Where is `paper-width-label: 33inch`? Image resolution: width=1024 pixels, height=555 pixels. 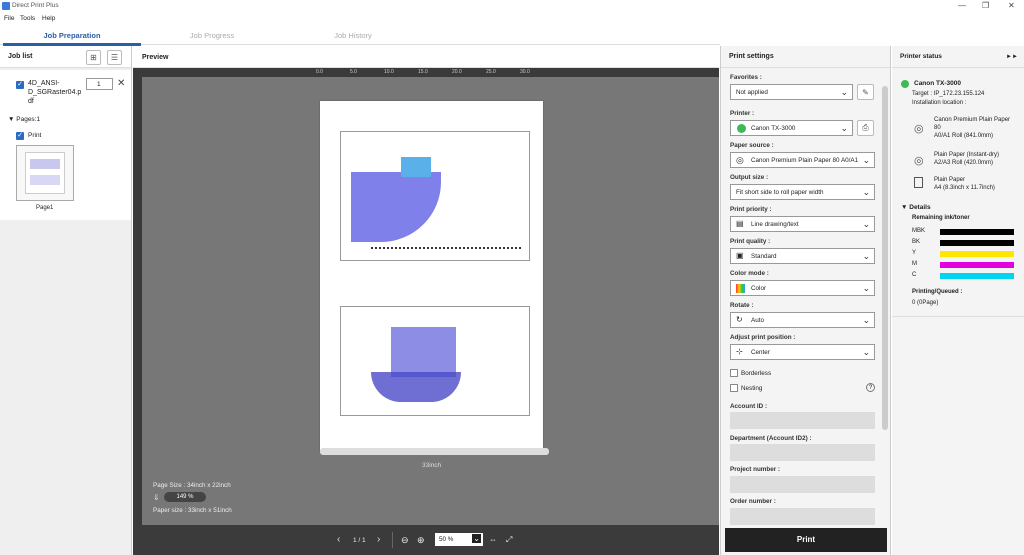
paper-width-label: 33inch is located at coordinates (432, 465).